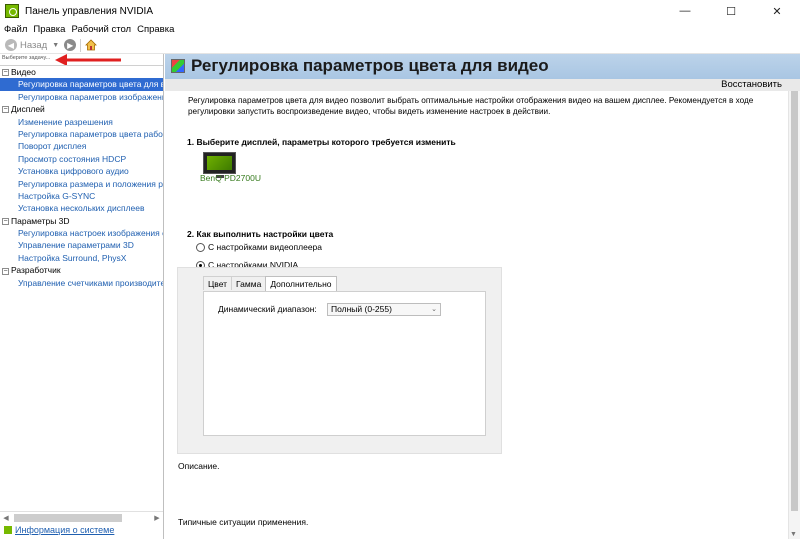 This screenshot has width=800, height=539. I want to click on tab-color: Цвет, so click(218, 283).